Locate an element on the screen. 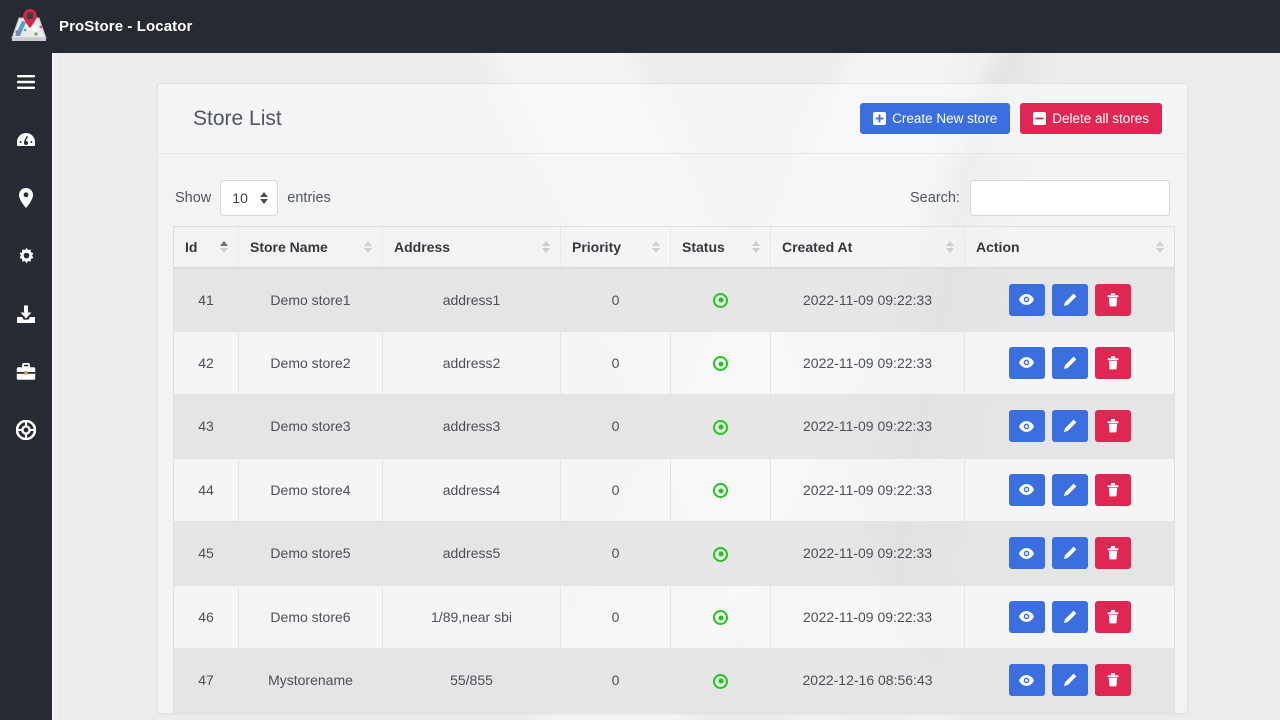  sidebar-item-settings is located at coordinates (26, 256).